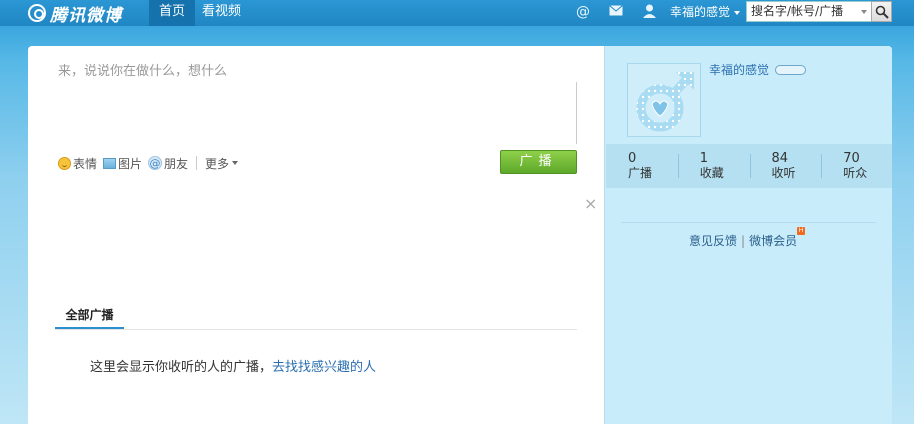 The height and width of the screenshot is (424, 914). What do you see at coordinates (773, 240) in the screenshot?
I see `membership-link: 微博会员` at bounding box center [773, 240].